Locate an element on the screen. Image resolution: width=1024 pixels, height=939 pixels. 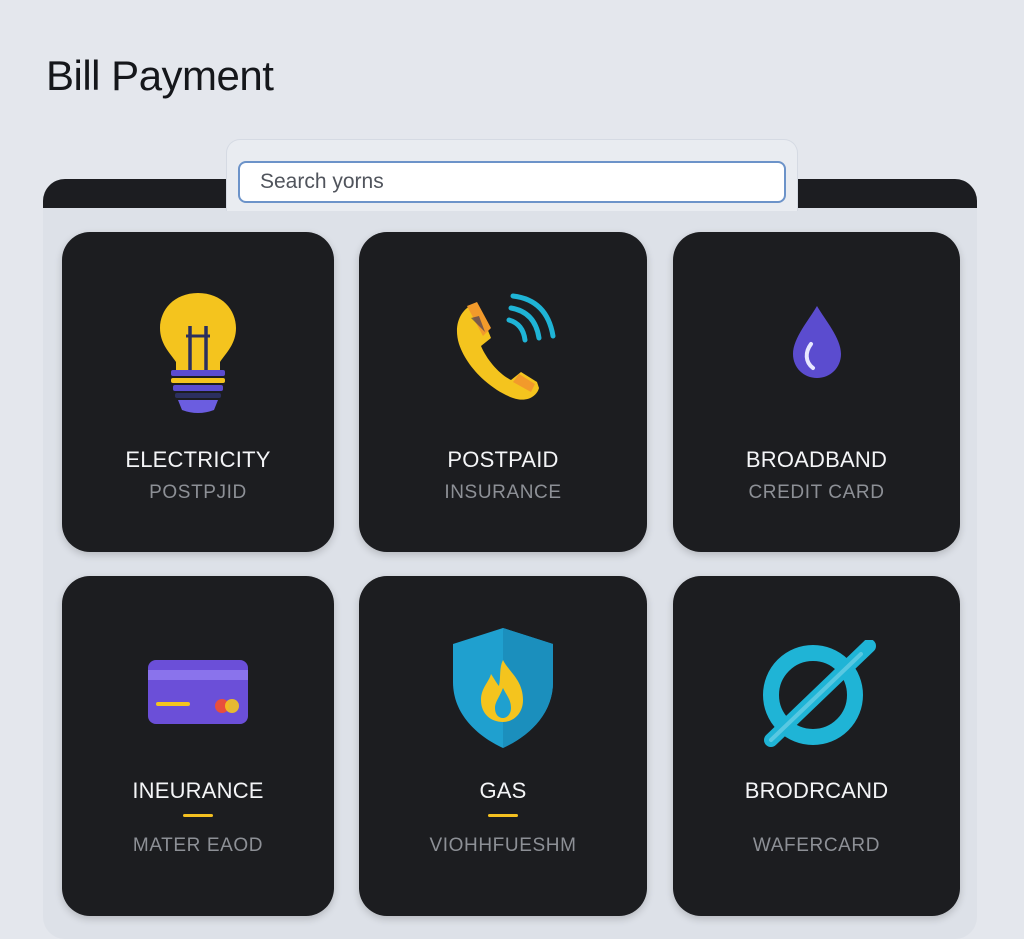
card-subtitle: VIOHHFUESHM is located at coordinates (503, 845).